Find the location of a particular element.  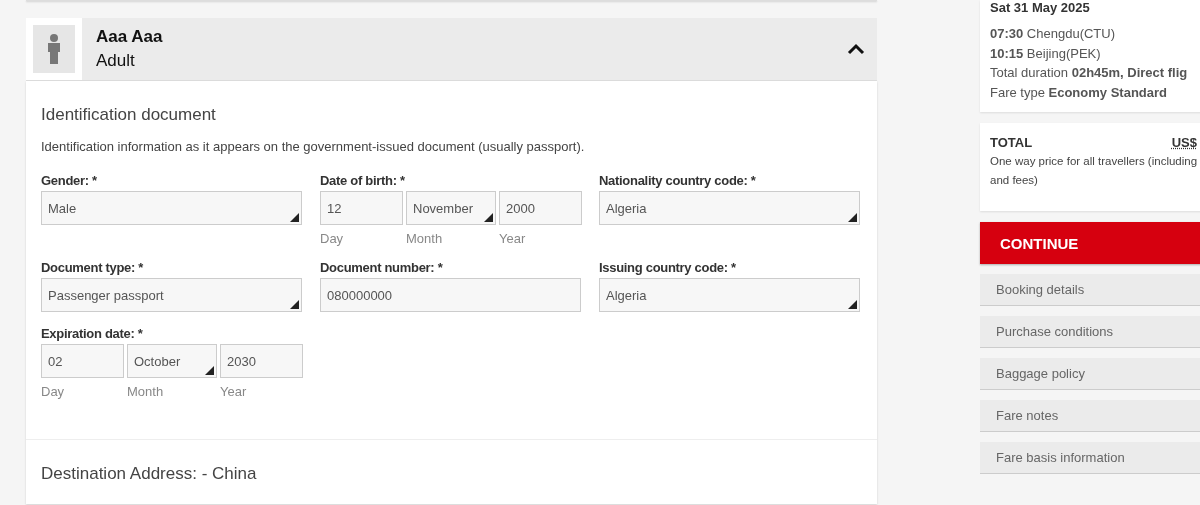

field-label: Document type: * is located at coordinates (93, 267).